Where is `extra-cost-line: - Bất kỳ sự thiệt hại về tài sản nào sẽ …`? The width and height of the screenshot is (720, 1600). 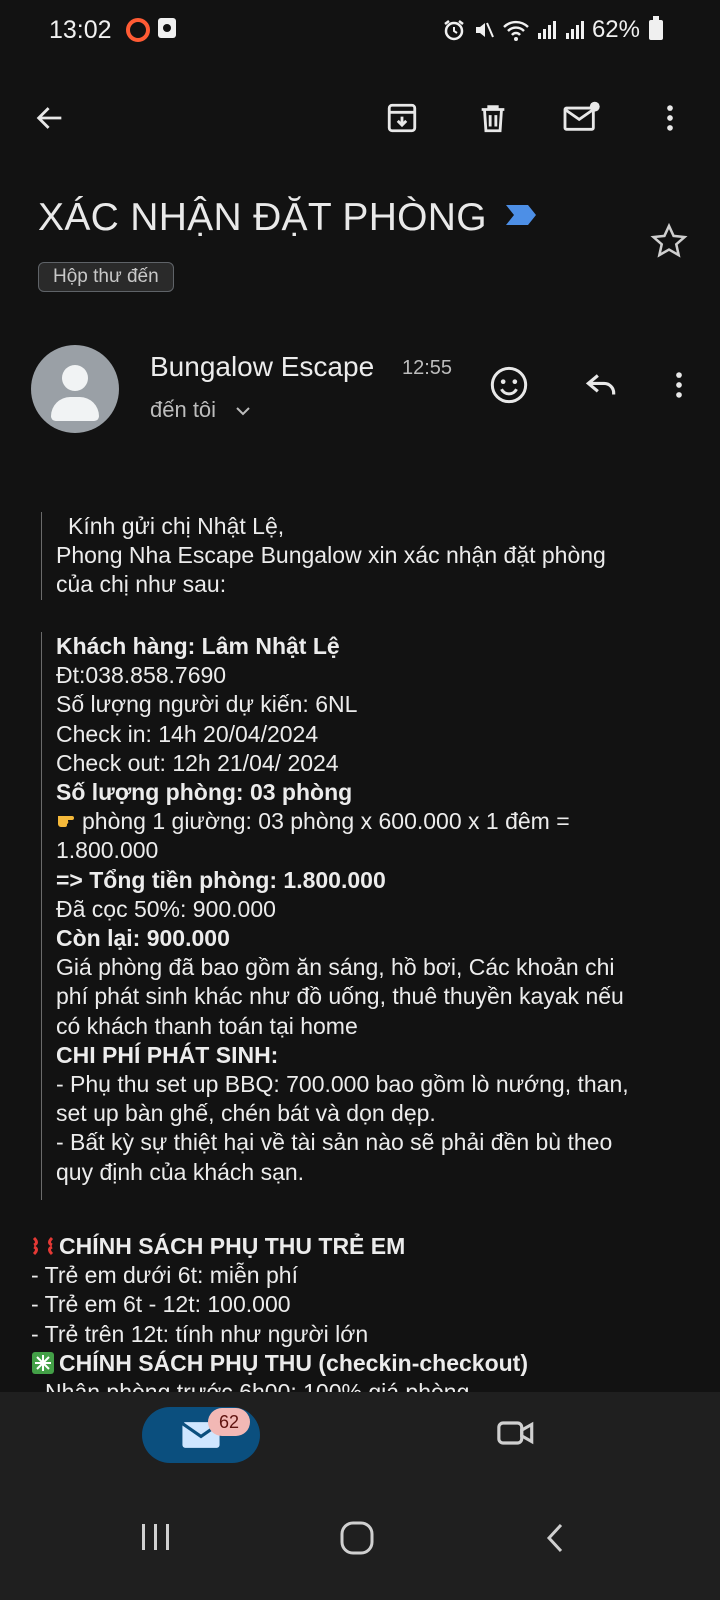 extra-cost-line: - Bất kỳ sự thiệt hại về tài sản nào sẽ … is located at coordinates (334, 1142).